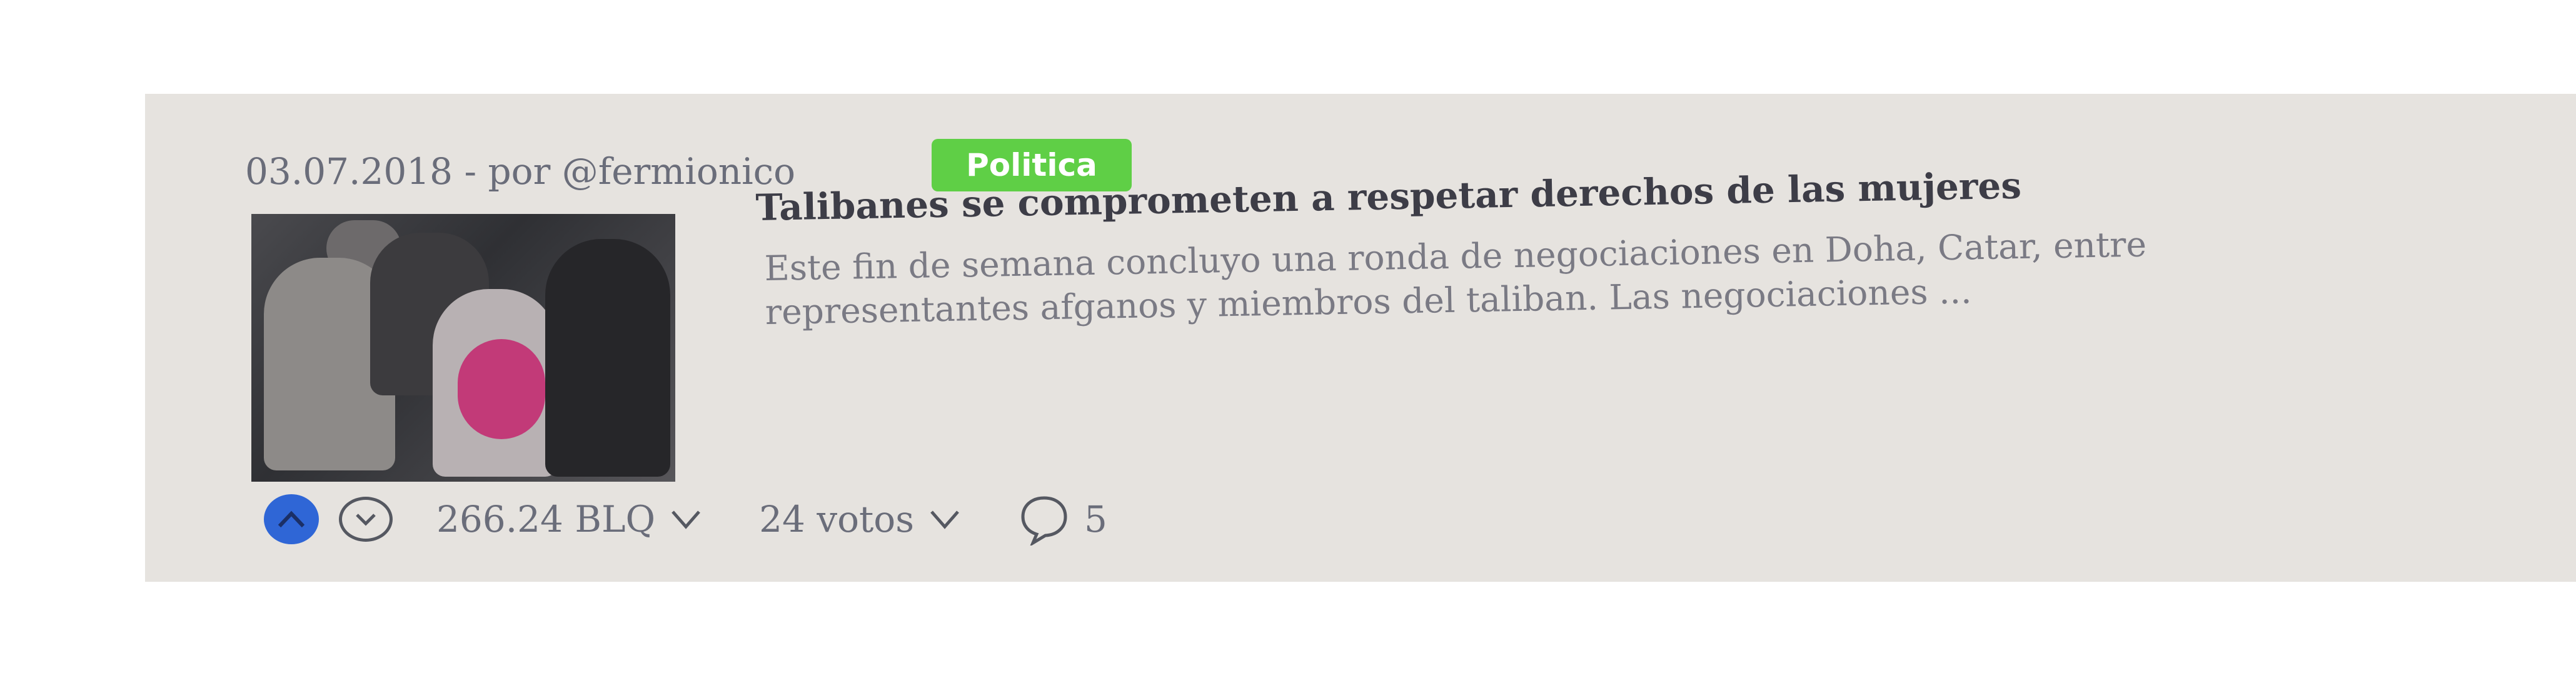 Image resolution: width=2576 pixels, height=675 pixels. Describe the element at coordinates (546, 519) in the screenshot. I see `payout-amount: 266.24 BLQ` at that location.